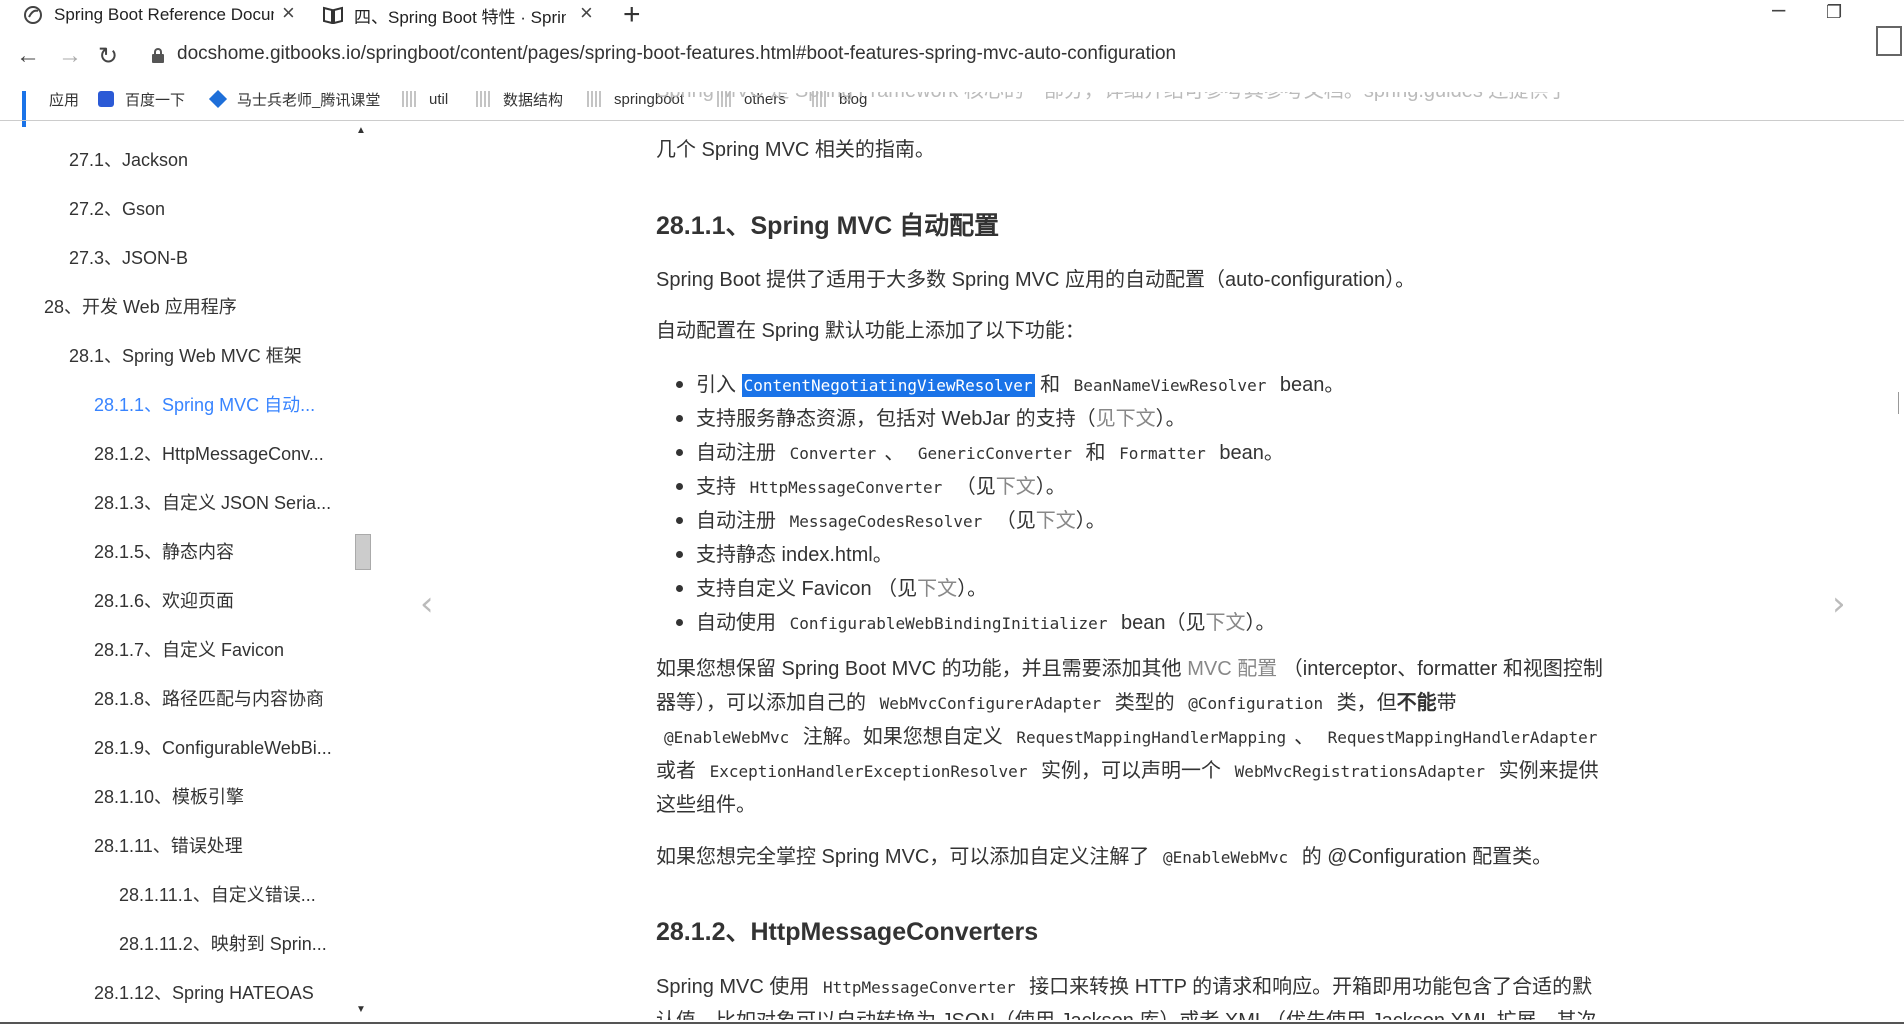 This screenshot has height=1024, width=1904. What do you see at coordinates (70, 56) in the screenshot?
I see `forward-icon: →` at bounding box center [70, 56].